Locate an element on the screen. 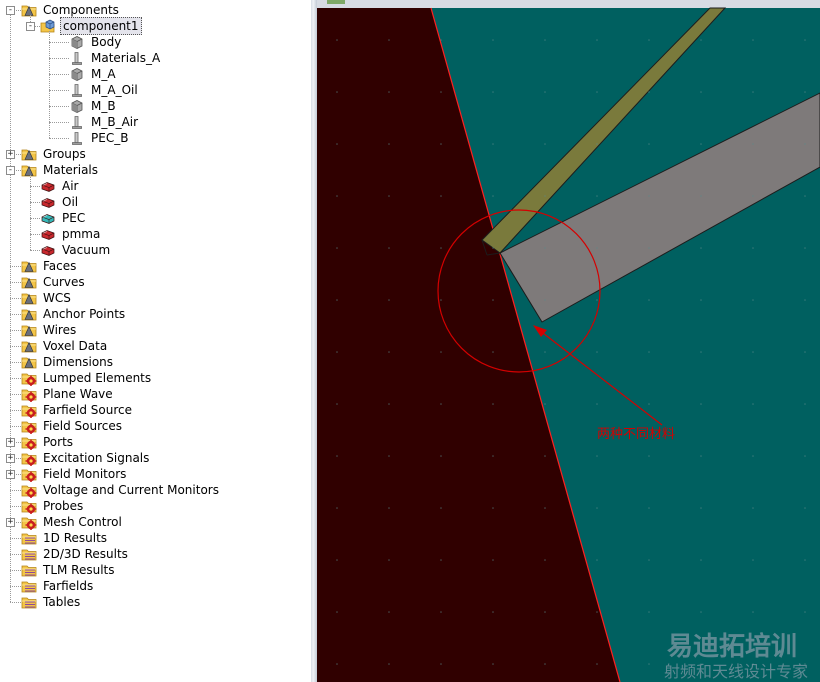 The image size is (820, 682). tree-item-faces: Faces is located at coordinates (49, 266).